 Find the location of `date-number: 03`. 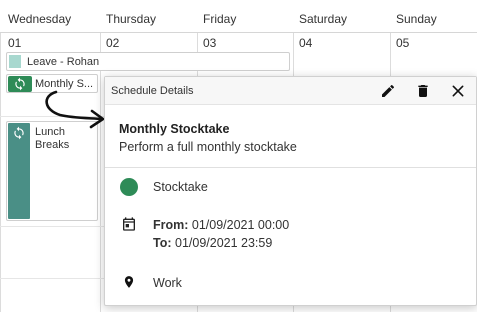

date-number: 03 is located at coordinates (206, 43).